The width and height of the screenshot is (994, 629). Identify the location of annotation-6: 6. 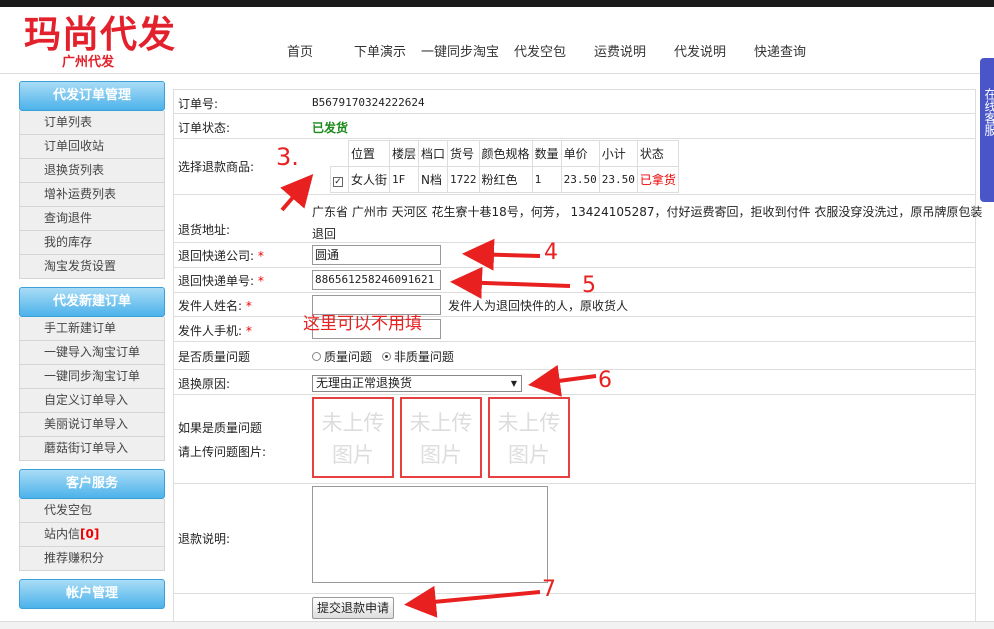
(605, 380).